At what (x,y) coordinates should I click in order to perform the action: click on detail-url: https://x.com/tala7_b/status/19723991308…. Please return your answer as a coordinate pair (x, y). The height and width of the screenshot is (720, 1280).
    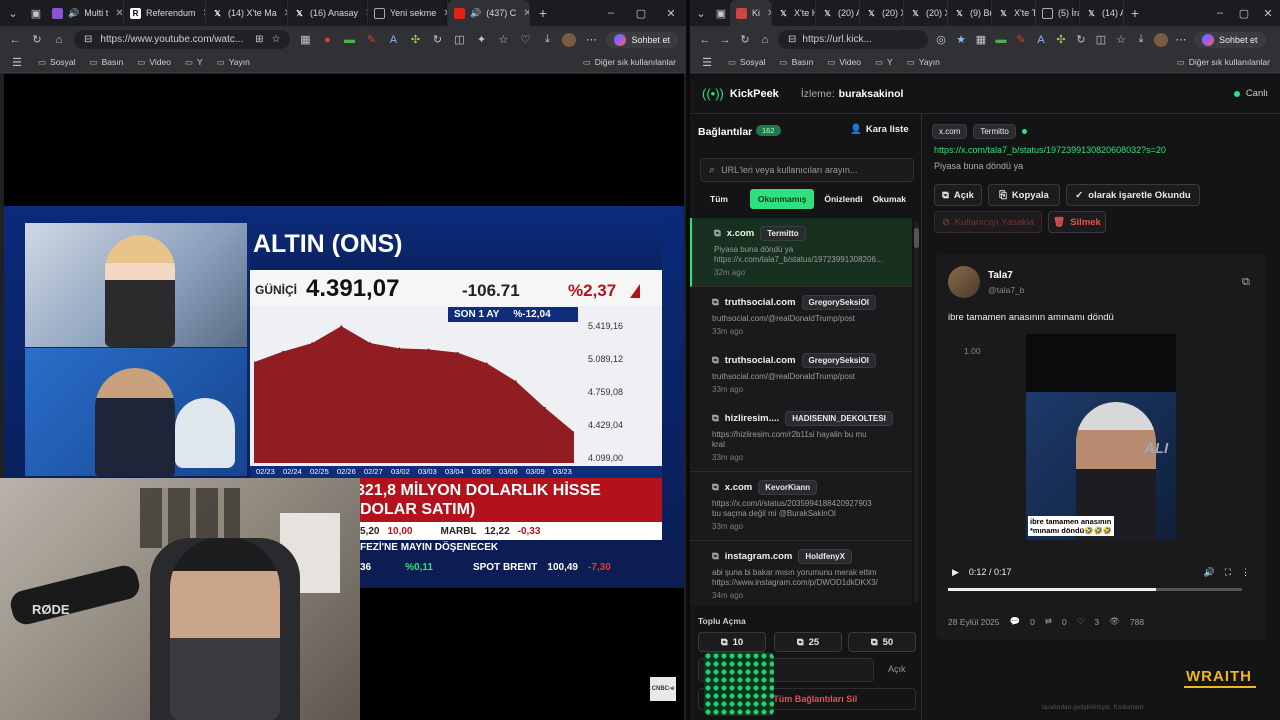
    Looking at the image, I should click on (1050, 150).